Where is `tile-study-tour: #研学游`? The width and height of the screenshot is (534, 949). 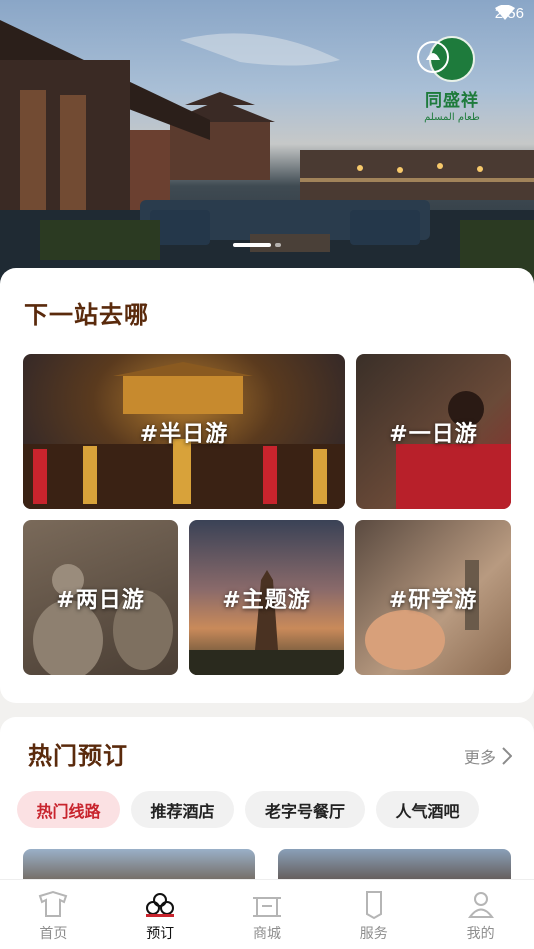
tile-study-tour: #研学游 is located at coordinates (433, 597).